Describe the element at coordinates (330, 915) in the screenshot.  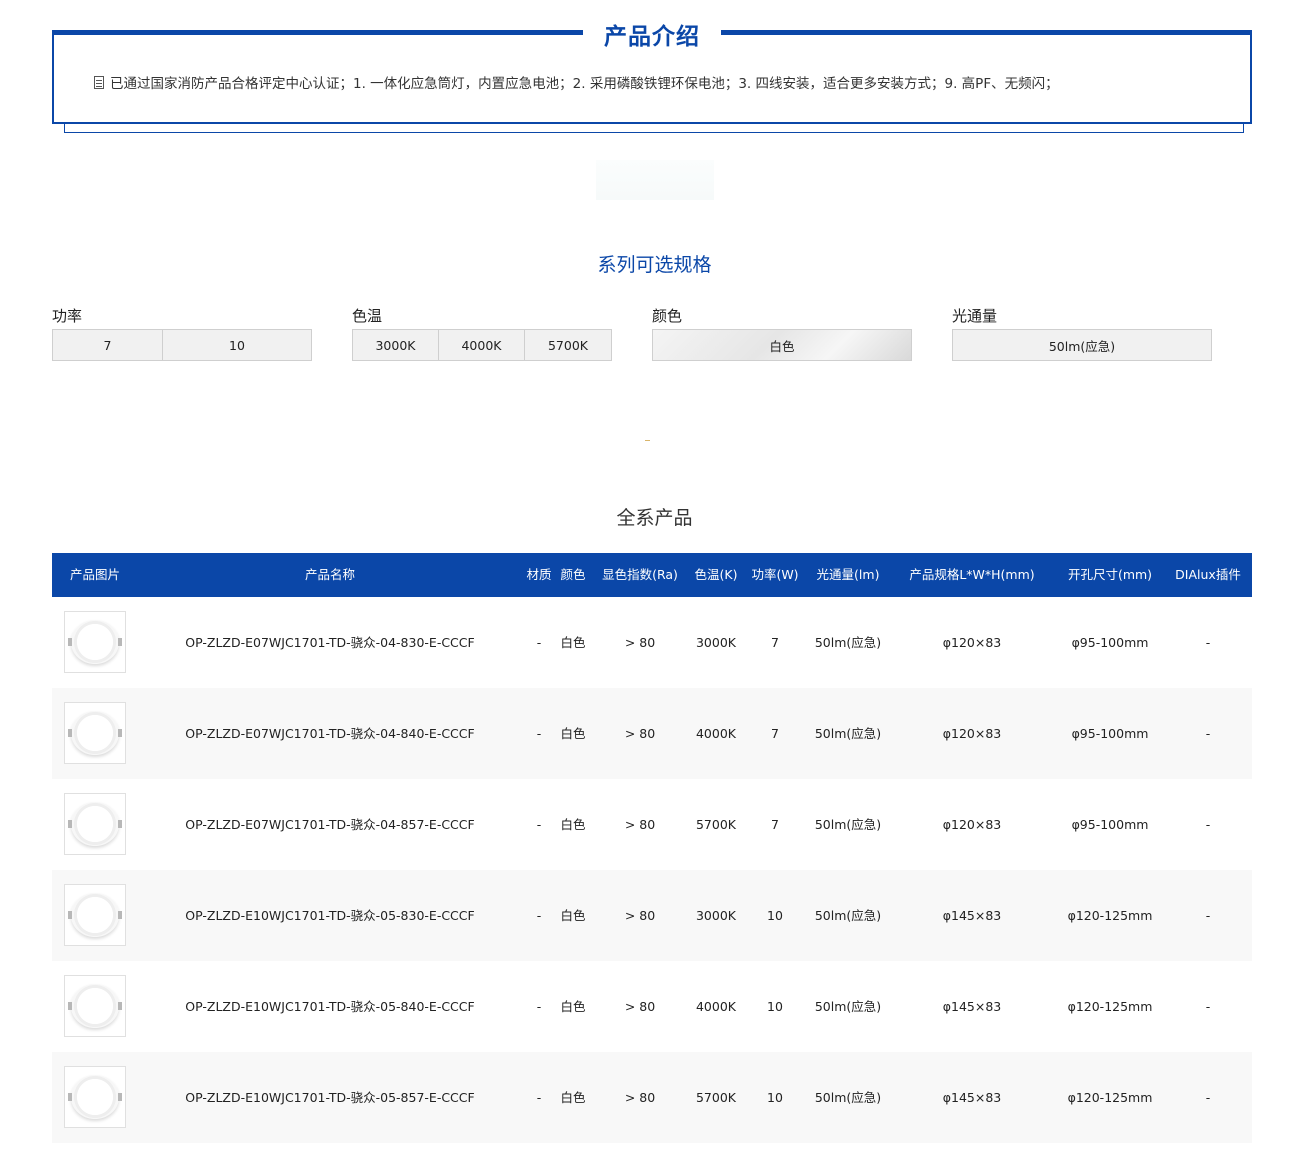
I see `cell-name: OP-ZLZD-E10WJC1701-TD-骁众-05-830-E-CCCF` at that location.